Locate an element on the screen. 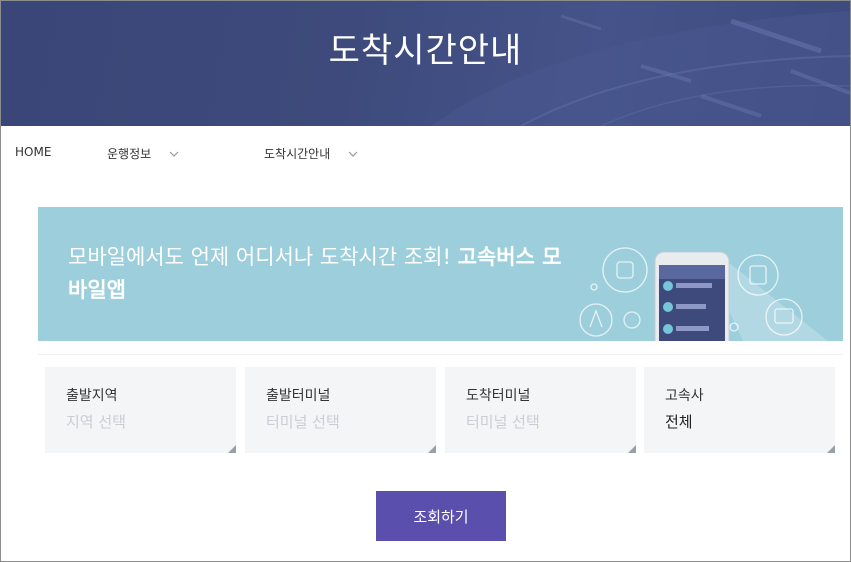 The height and width of the screenshot is (562, 851). smartphone-graphic is located at coordinates (741, 296).